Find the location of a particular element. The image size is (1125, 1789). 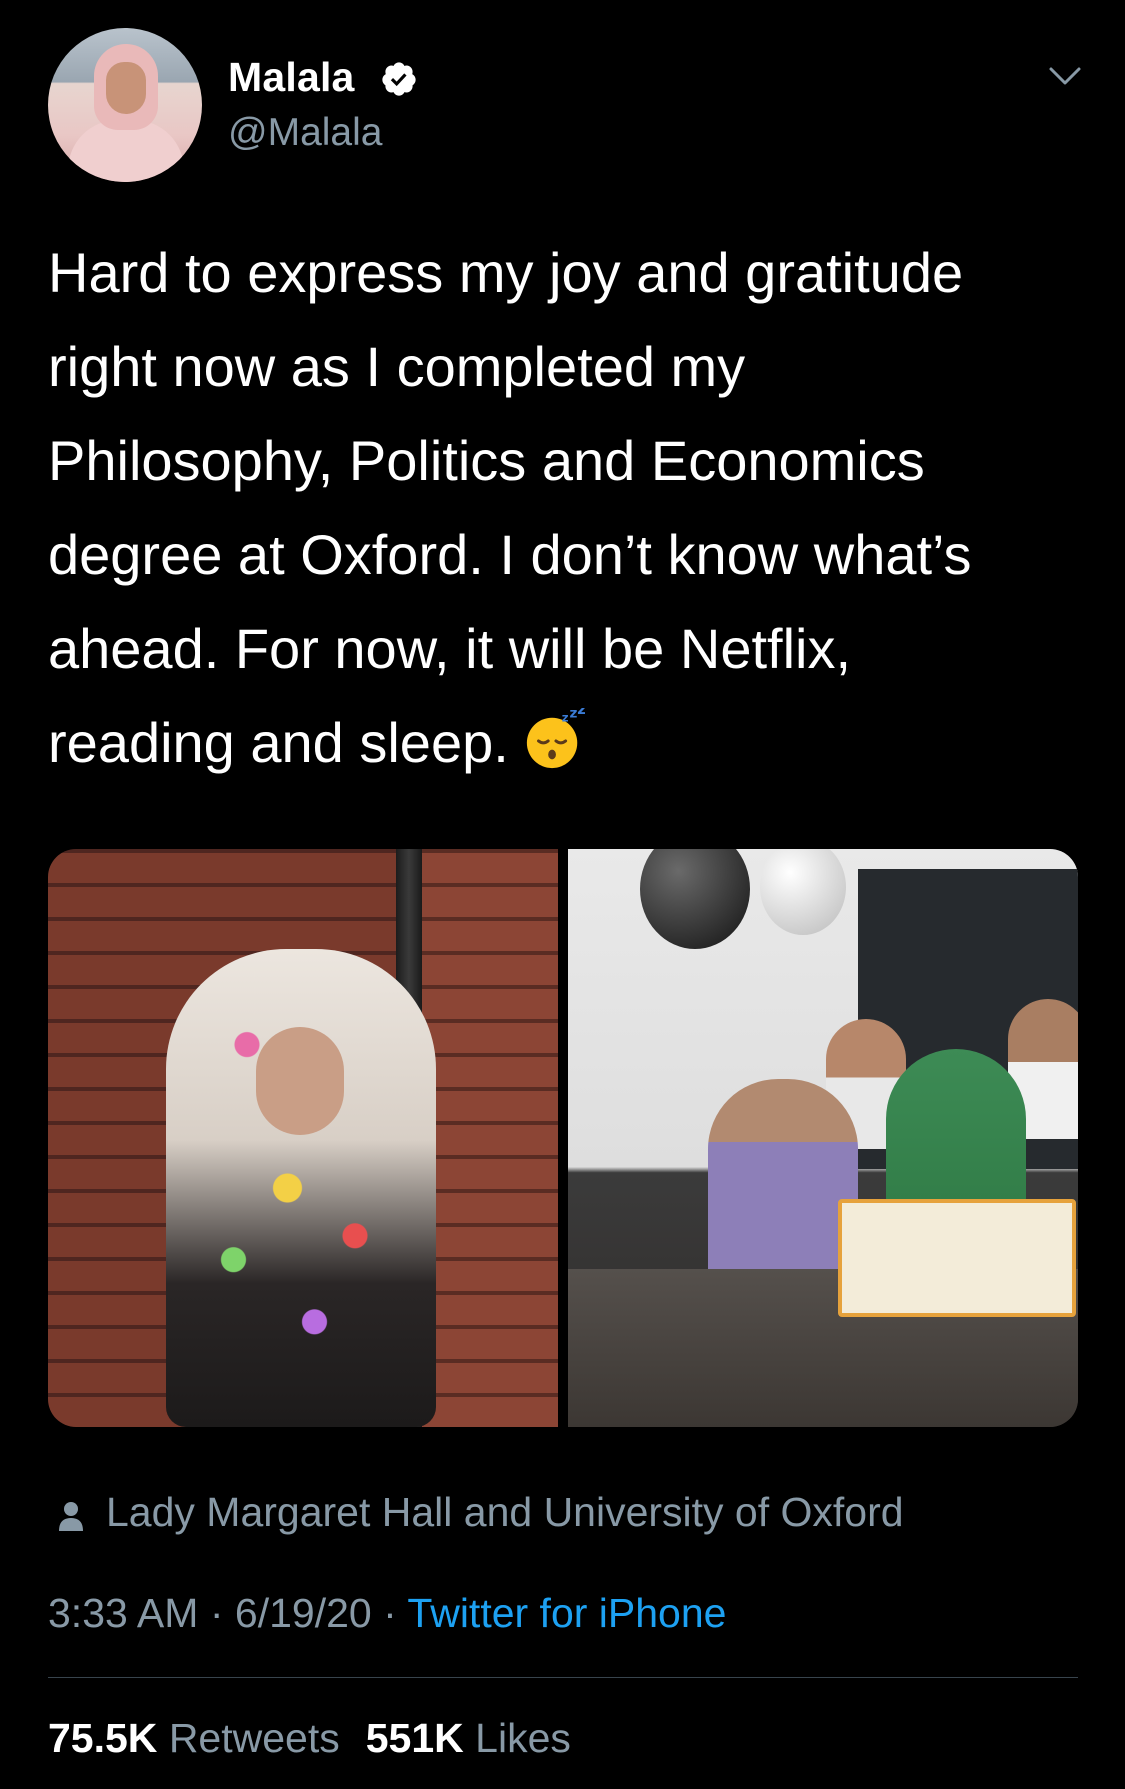

tweet-text-line: Philosophy, Politics and Economics is located at coordinates (486, 460).